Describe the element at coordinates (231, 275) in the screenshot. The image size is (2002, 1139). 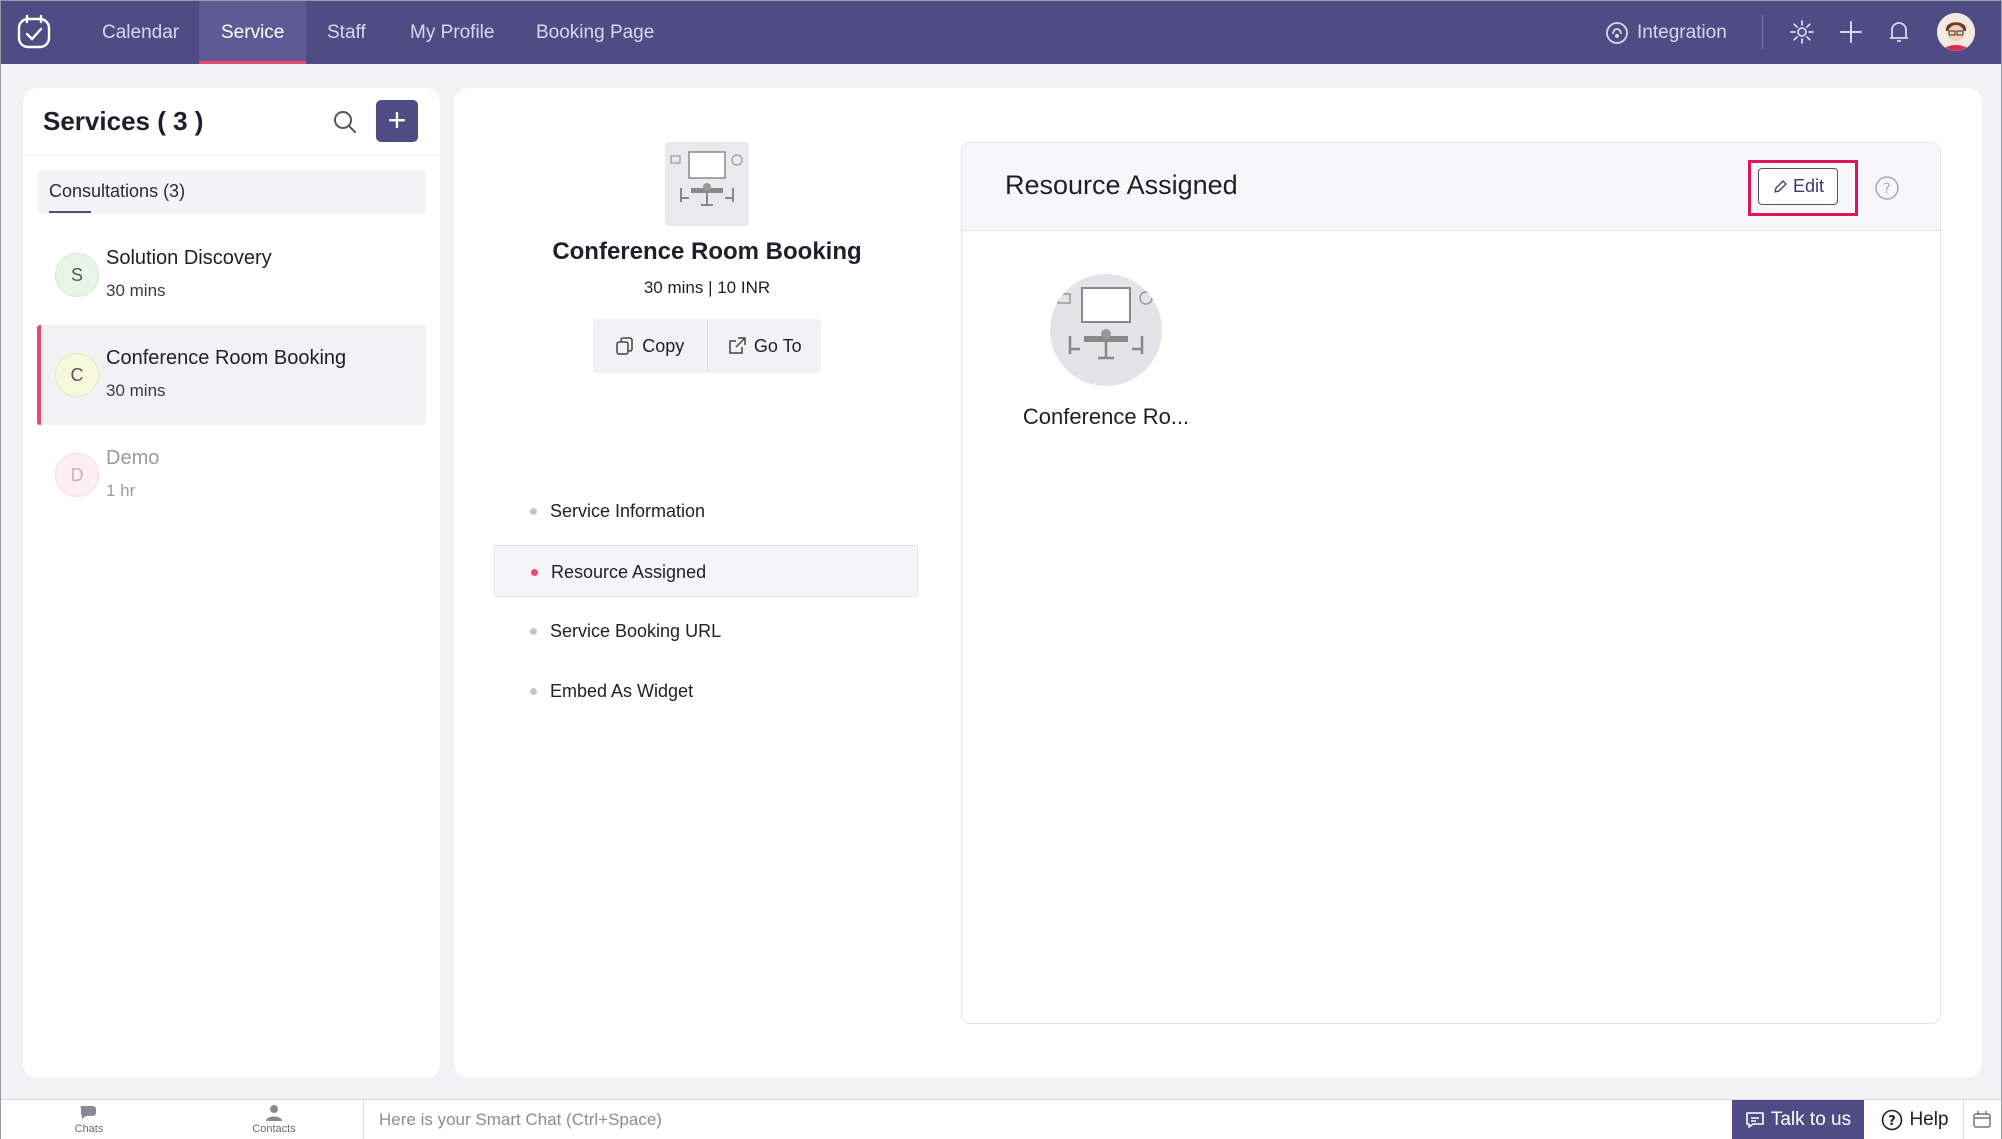
I see `service-item-solution-discovery: S Solution Discovery 30 mins` at that location.